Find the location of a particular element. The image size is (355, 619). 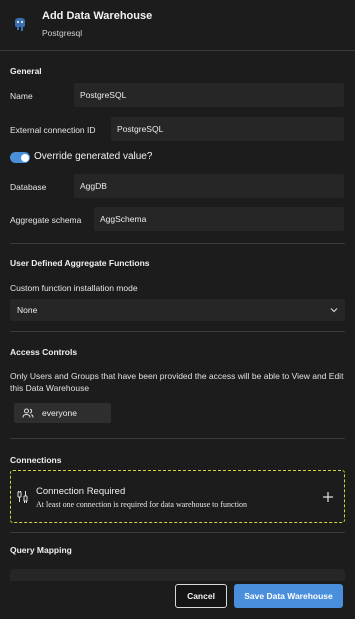

plus-icon is located at coordinates (328, 497).